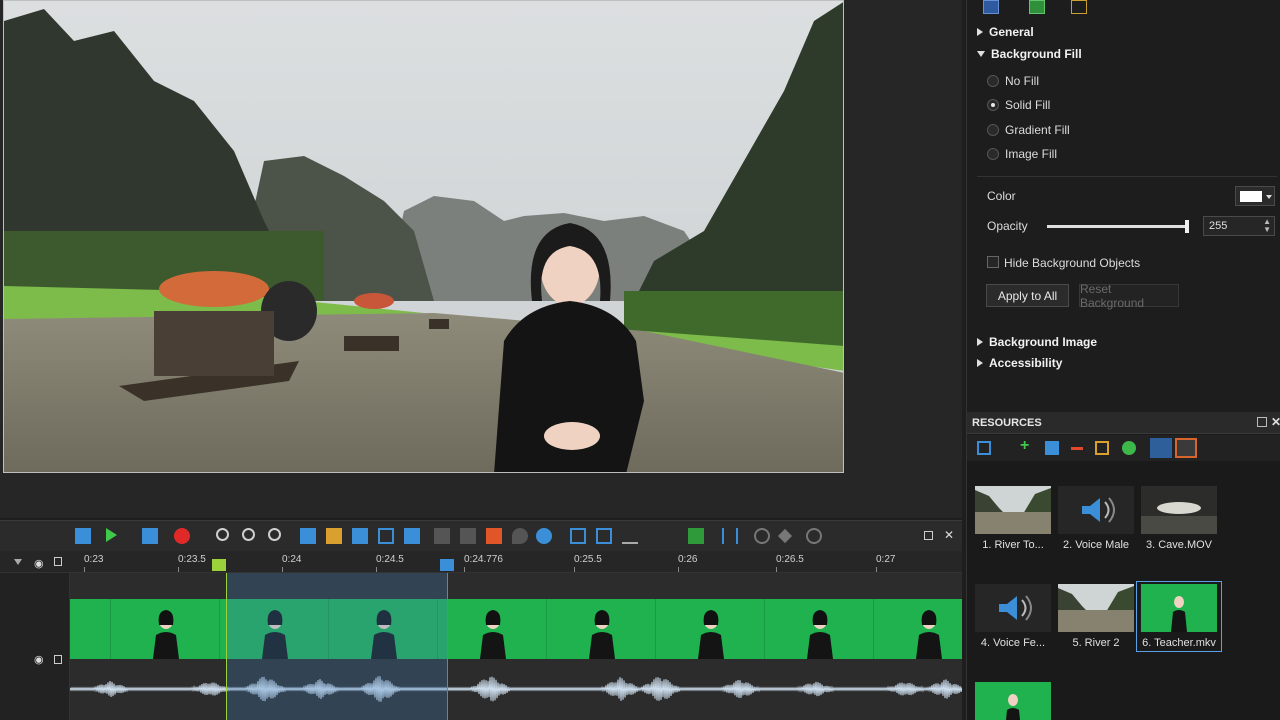 The width and height of the screenshot is (1280, 720). I want to click on audio-levels-icon, so click(630, 536).